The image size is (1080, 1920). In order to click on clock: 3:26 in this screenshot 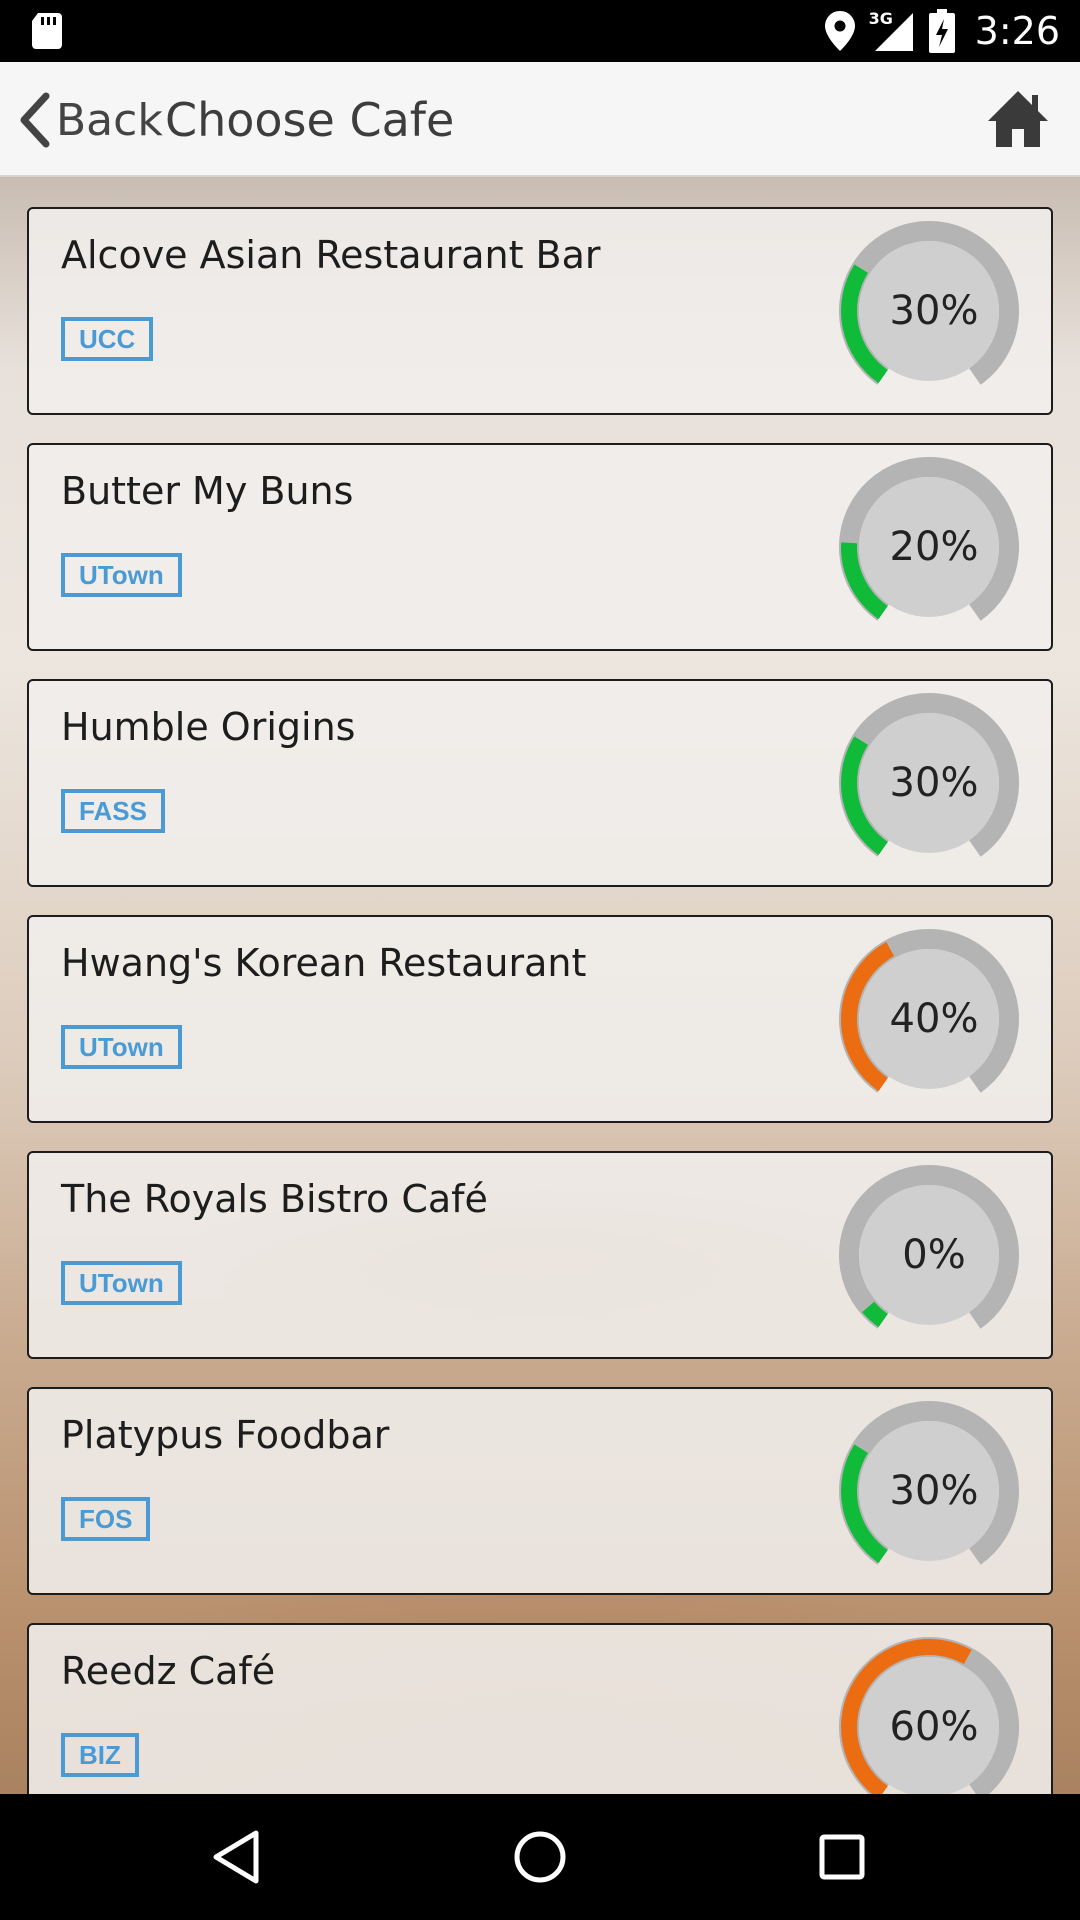, I will do `click(1017, 31)`.